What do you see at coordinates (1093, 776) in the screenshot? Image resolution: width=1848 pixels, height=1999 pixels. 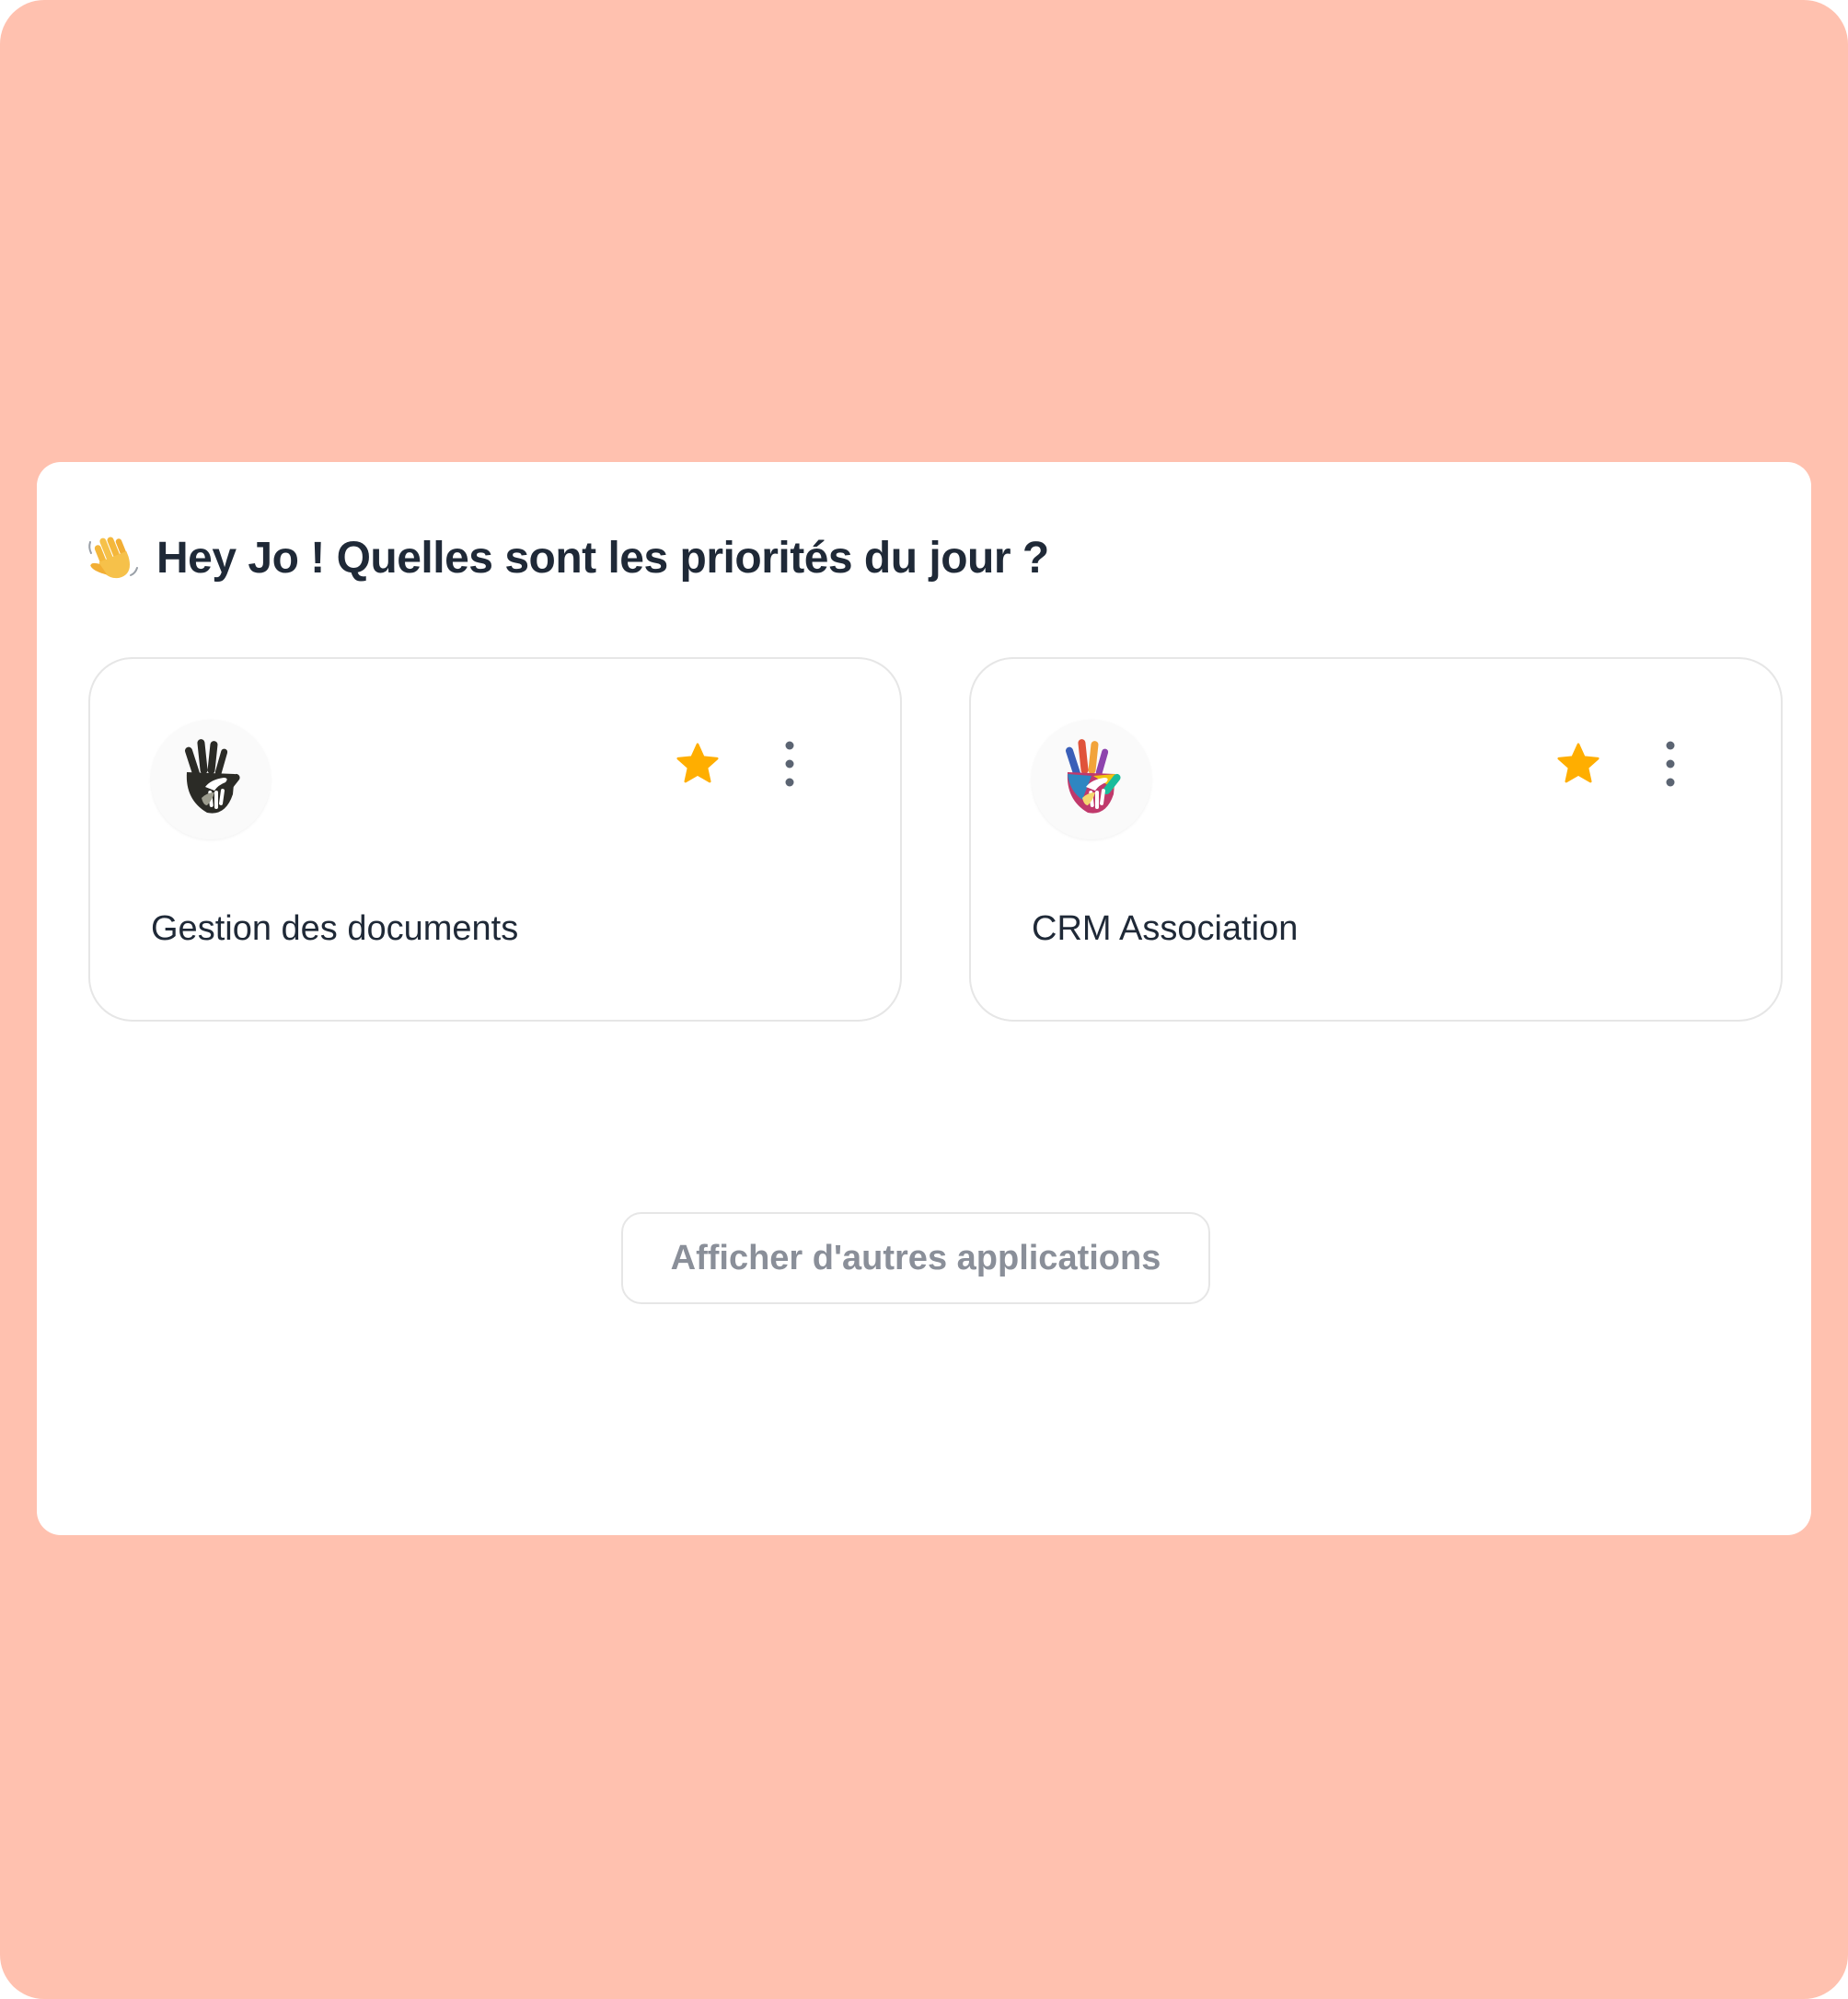 I see `colorful-hands-logo` at bounding box center [1093, 776].